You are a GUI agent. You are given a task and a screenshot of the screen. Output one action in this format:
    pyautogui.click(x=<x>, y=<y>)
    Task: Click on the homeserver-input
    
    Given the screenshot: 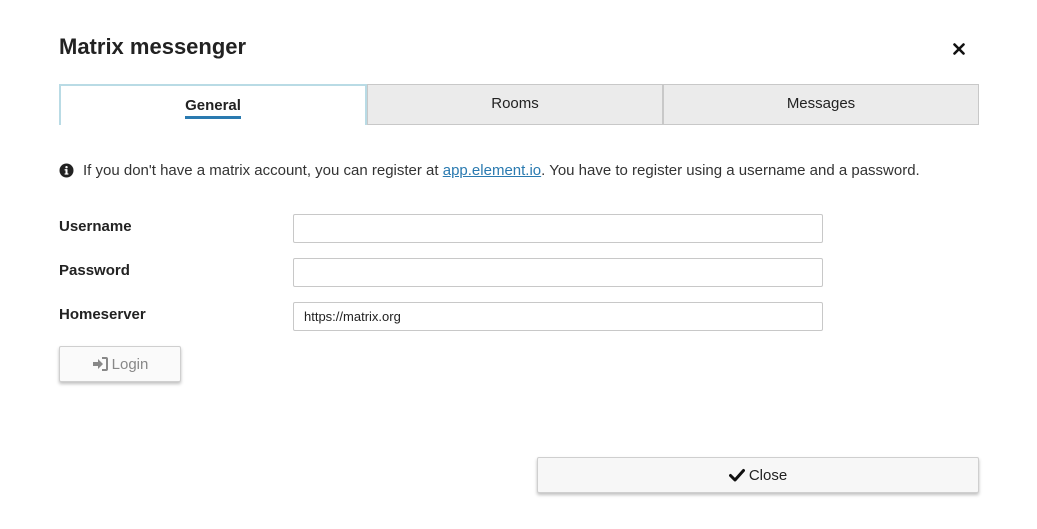 What is the action you would take?
    pyautogui.click(x=558, y=316)
    